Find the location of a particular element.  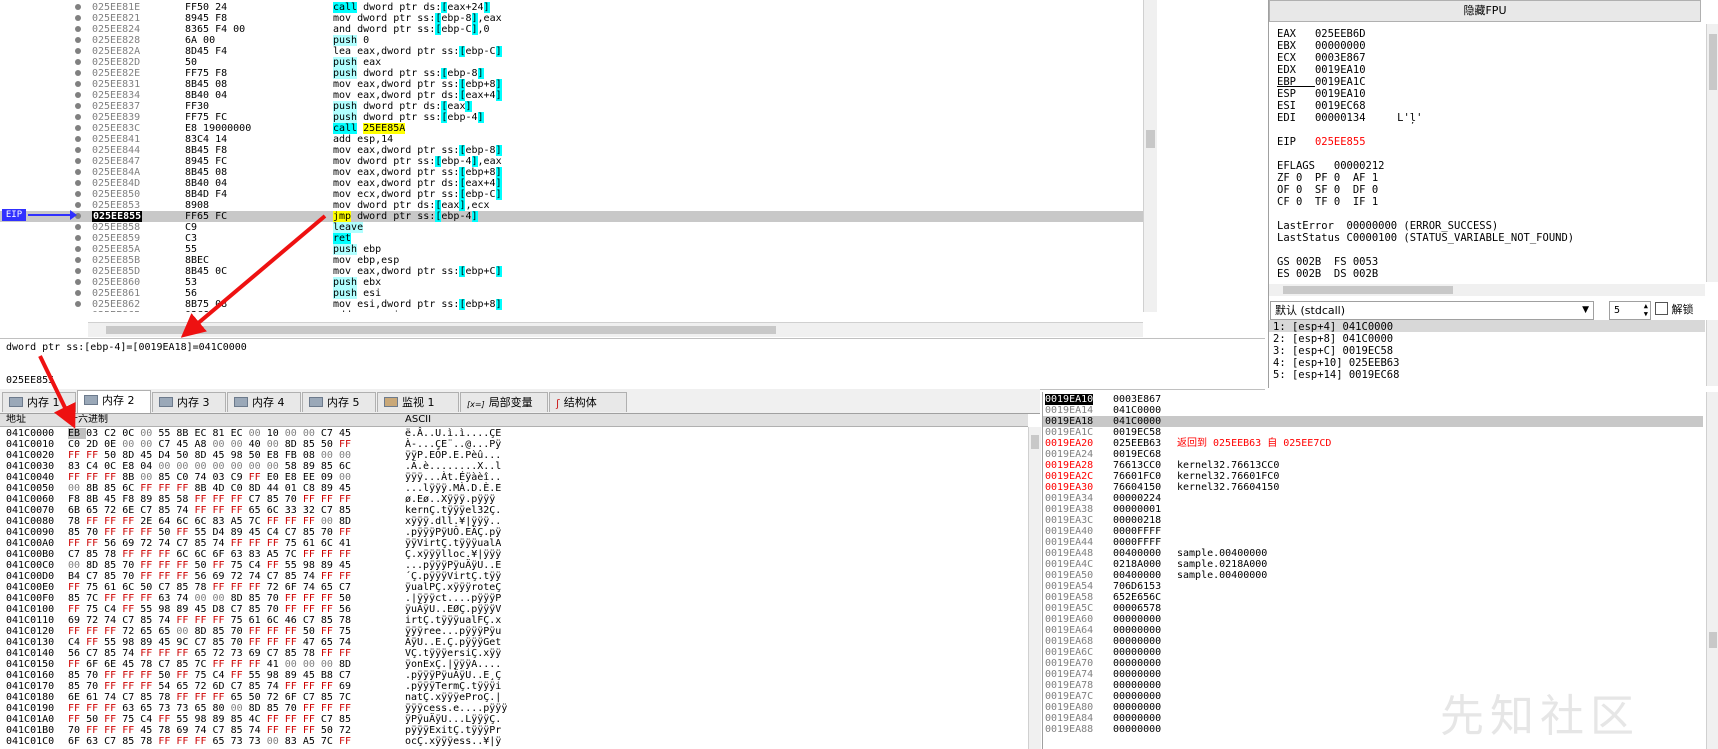

watermark-text: 先知社区 is located at coordinates (1540, 716).